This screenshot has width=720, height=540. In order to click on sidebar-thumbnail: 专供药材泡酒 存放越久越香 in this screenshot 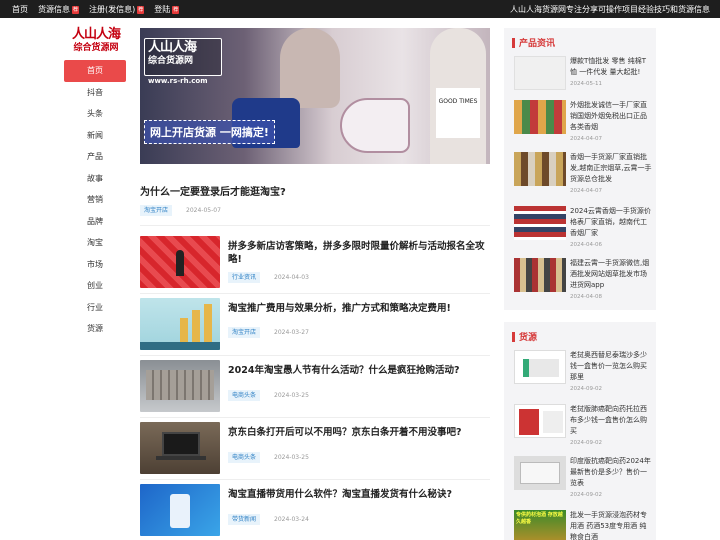, I will do `click(540, 525)`.